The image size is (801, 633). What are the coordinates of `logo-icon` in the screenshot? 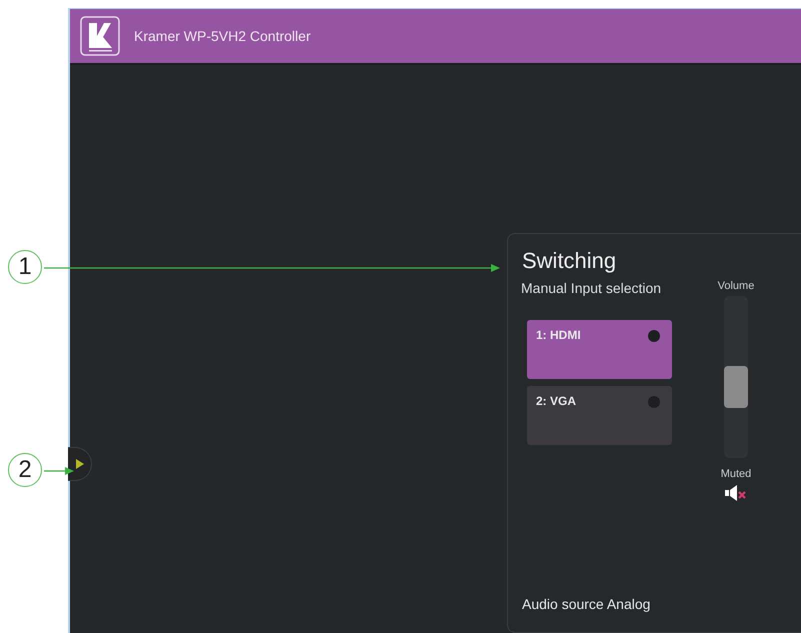 It's located at (100, 36).